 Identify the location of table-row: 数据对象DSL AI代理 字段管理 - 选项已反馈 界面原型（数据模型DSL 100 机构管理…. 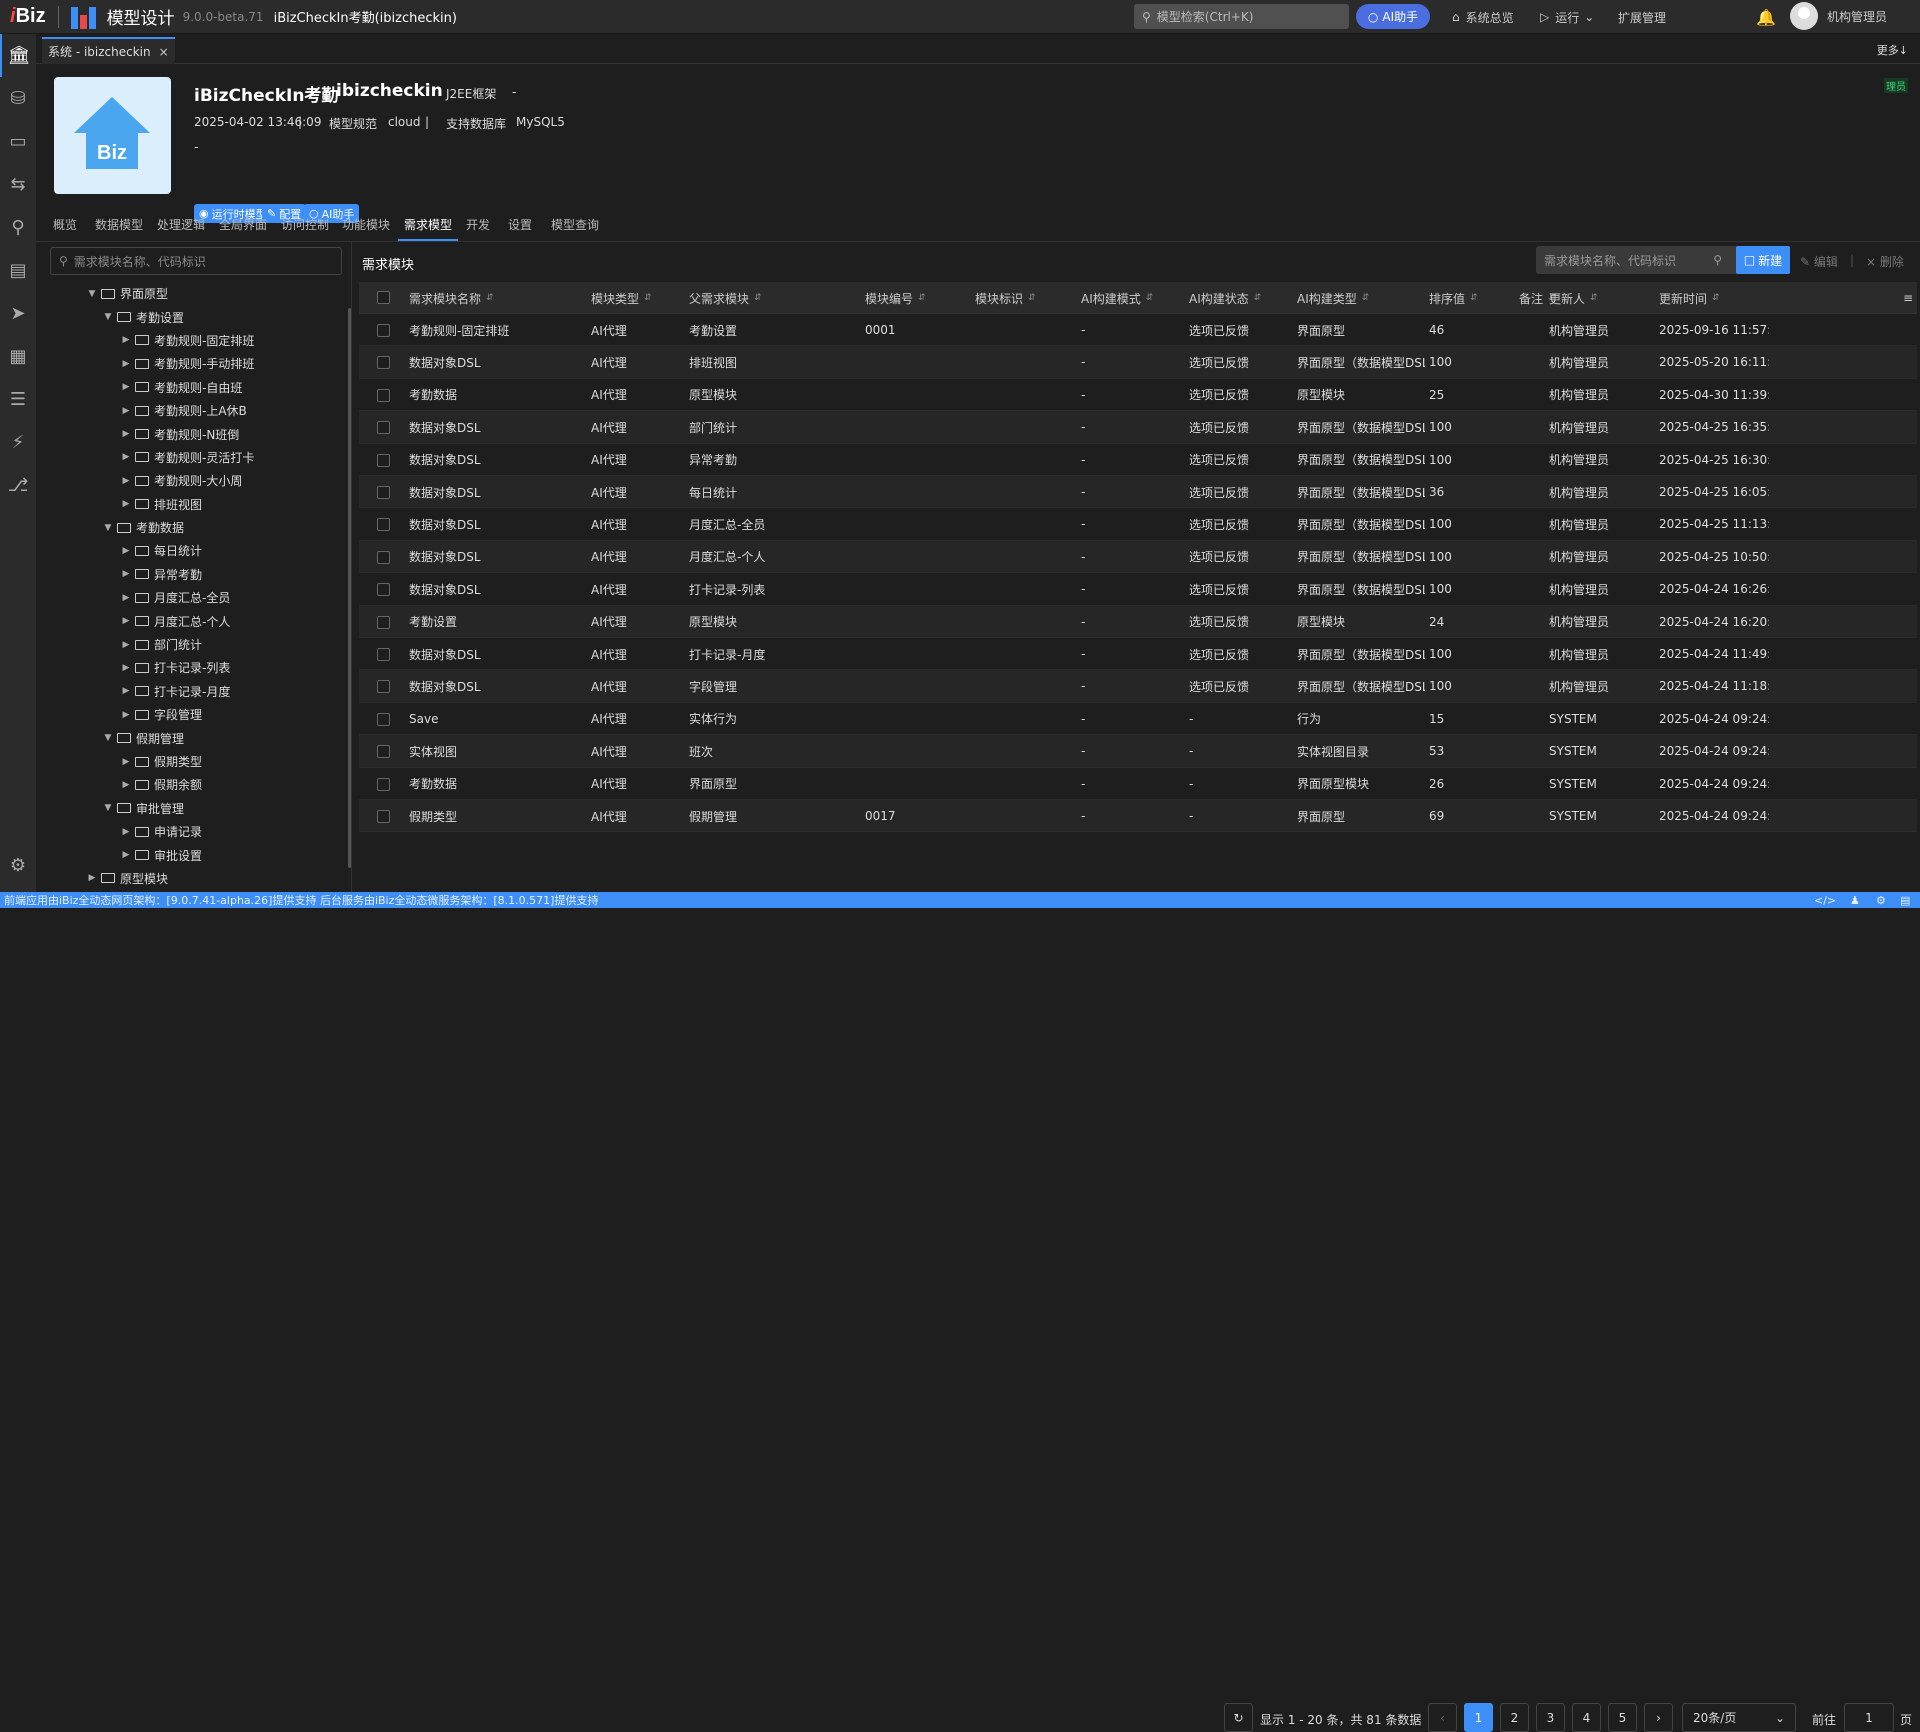
(1138, 686).